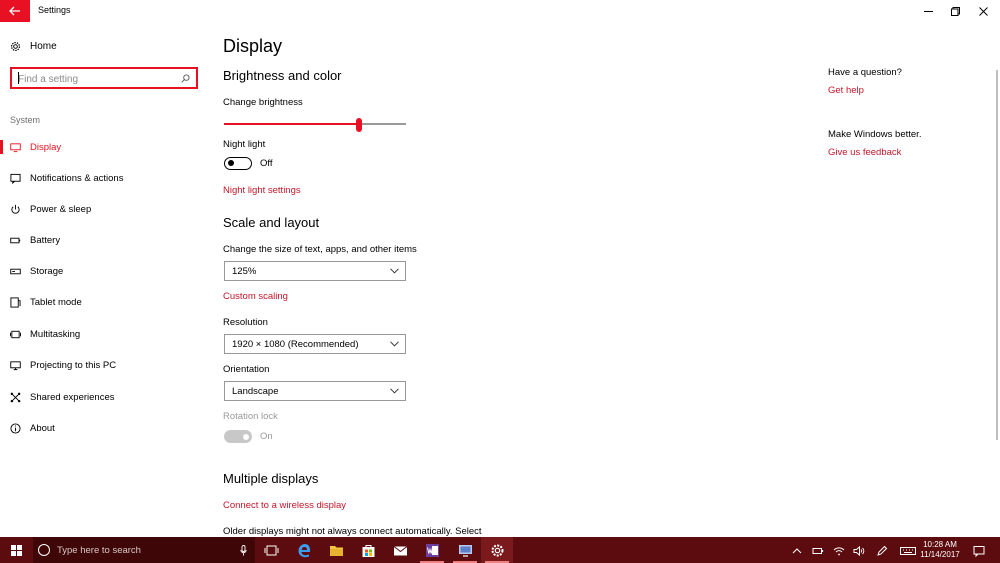 The image size is (1000, 563). I want to click on remote-app-button, so click(465, 550).